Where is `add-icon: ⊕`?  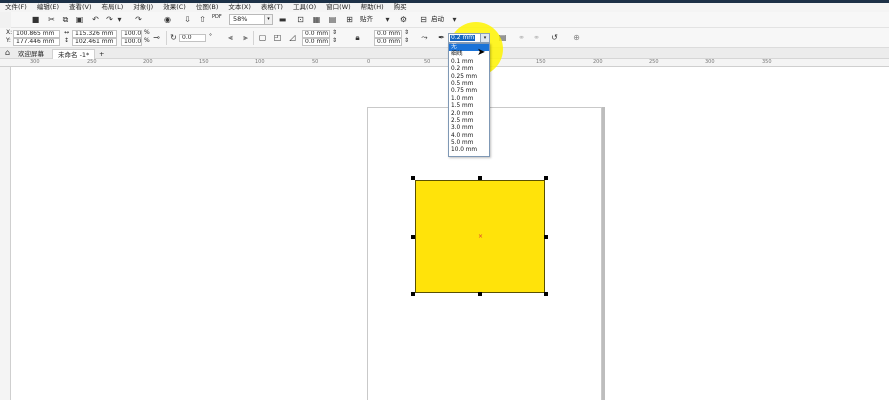 add-icon: ⊕ is located at coordinates (576, 37).